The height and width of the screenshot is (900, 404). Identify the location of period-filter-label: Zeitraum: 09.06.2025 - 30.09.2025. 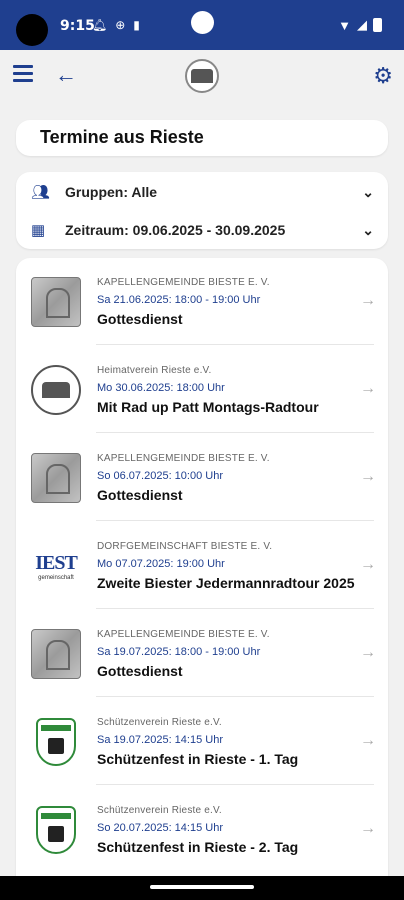
(175, 230).